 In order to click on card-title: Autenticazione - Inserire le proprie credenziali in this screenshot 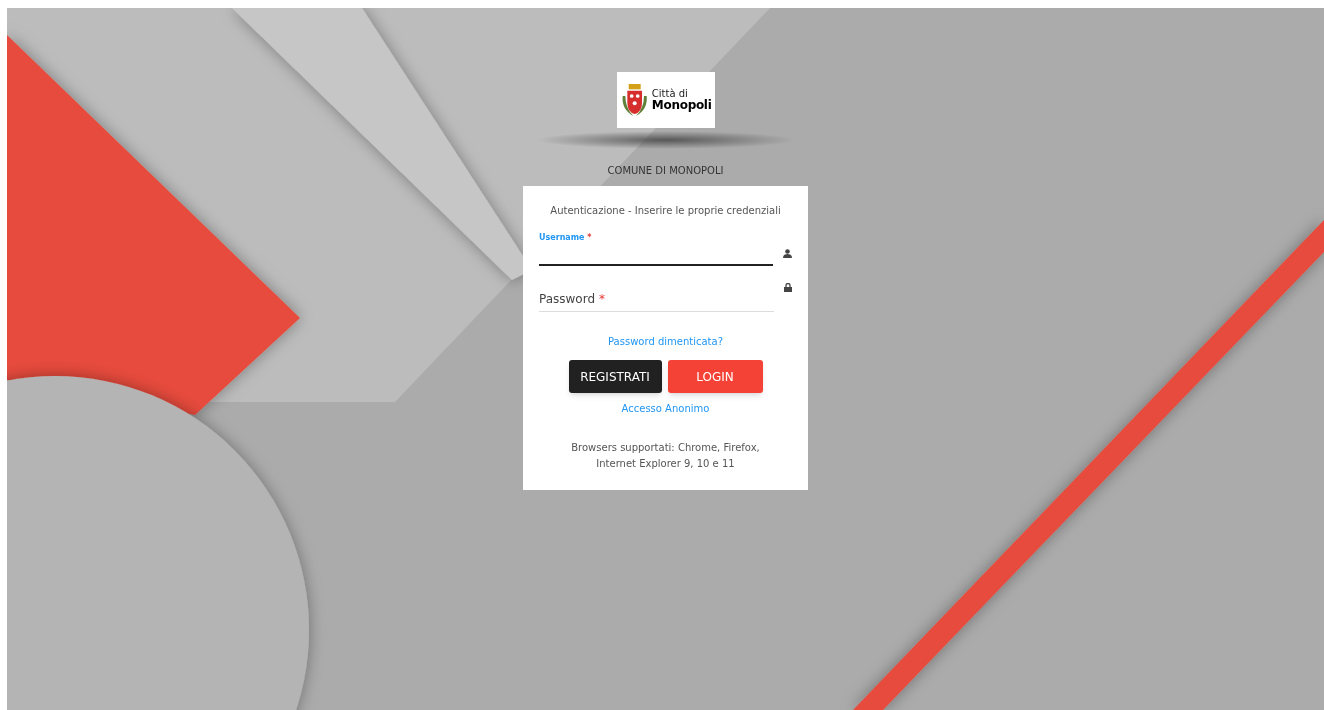, I will do `click(665, 211)`.